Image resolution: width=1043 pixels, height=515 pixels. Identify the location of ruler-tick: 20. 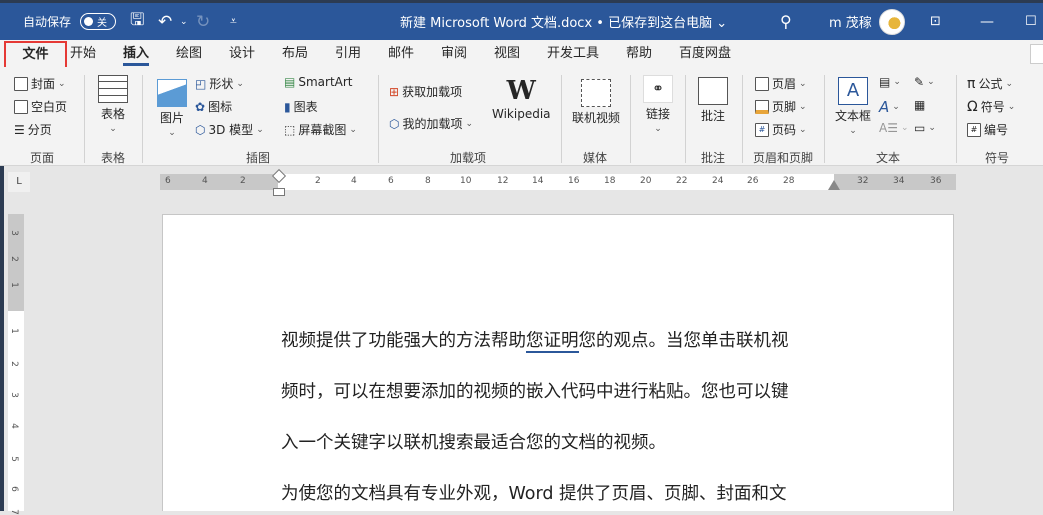
(646, 181).